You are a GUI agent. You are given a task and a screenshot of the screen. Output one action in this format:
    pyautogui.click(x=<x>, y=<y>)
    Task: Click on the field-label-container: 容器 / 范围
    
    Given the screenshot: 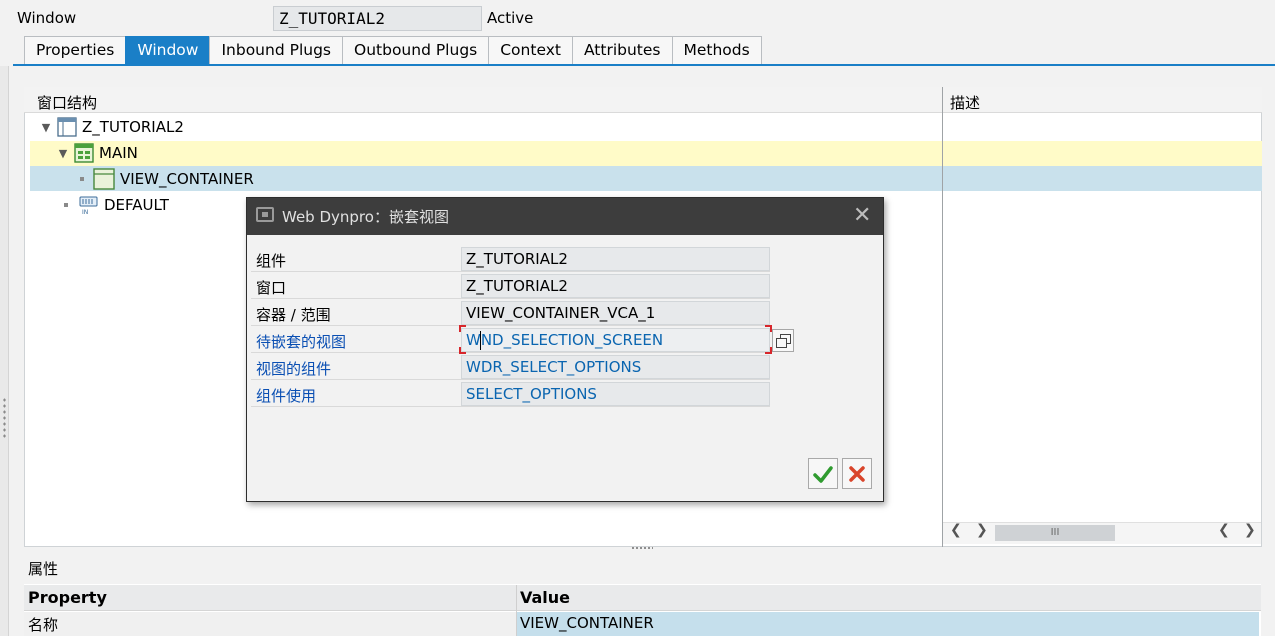 What is the action you would take?
    pyautogui.click(x=293, y=315)
    